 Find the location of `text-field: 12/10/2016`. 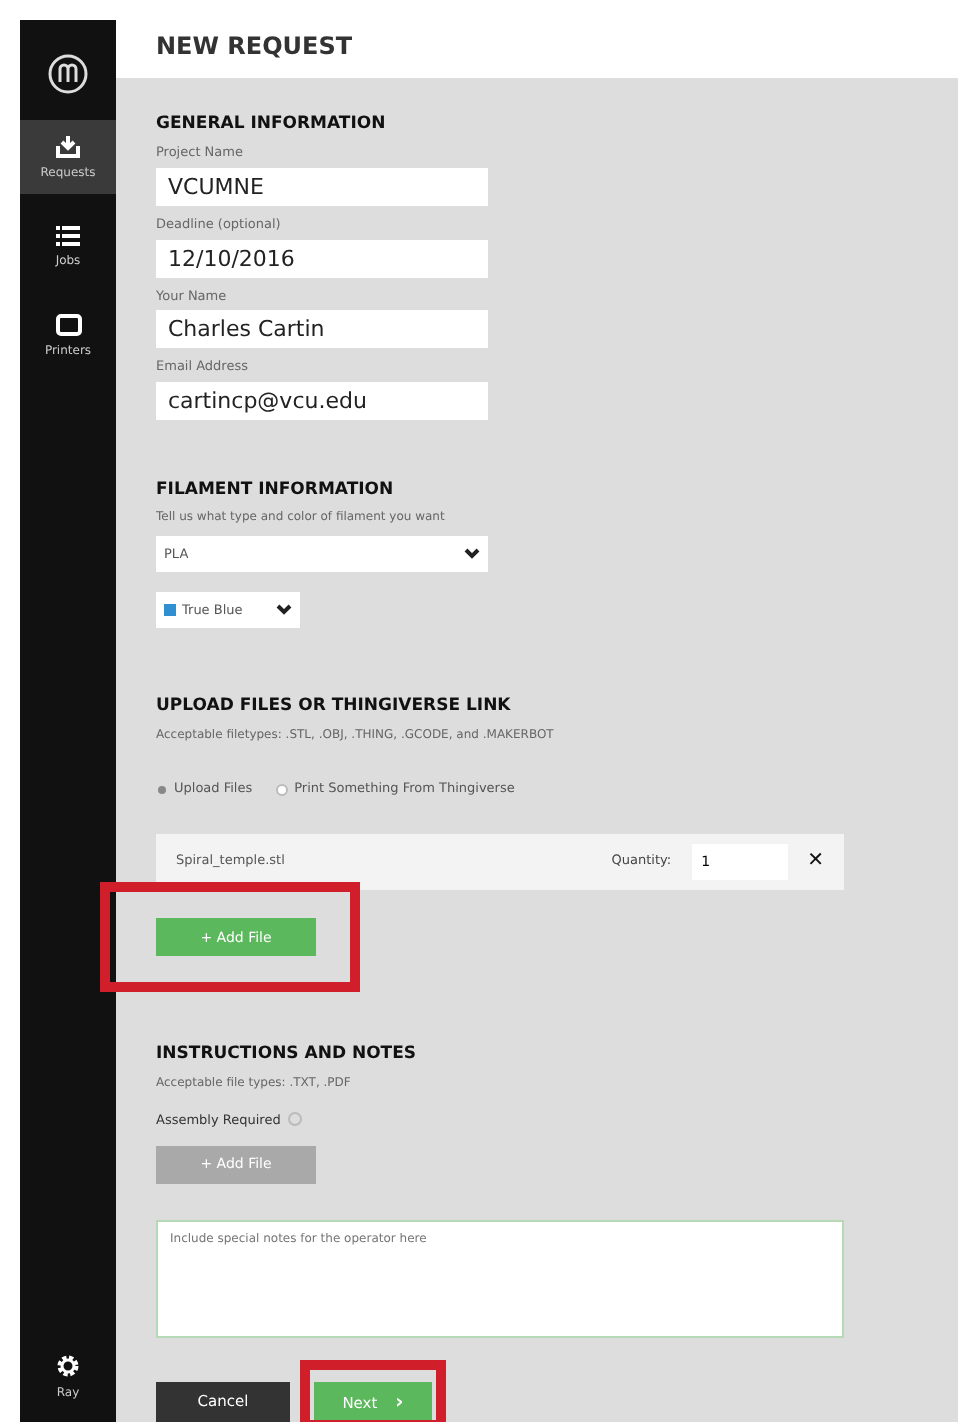

text-field: 12/10/2016 is located at coordinates (322, 258).